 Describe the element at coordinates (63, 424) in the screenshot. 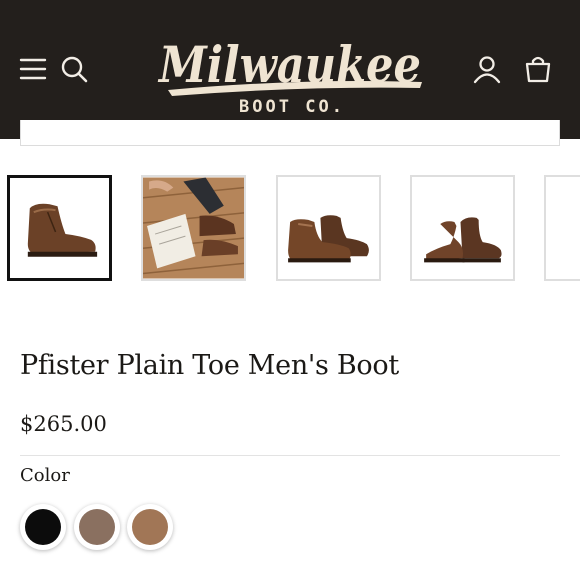

I see `product-price: $265.00` at that location.